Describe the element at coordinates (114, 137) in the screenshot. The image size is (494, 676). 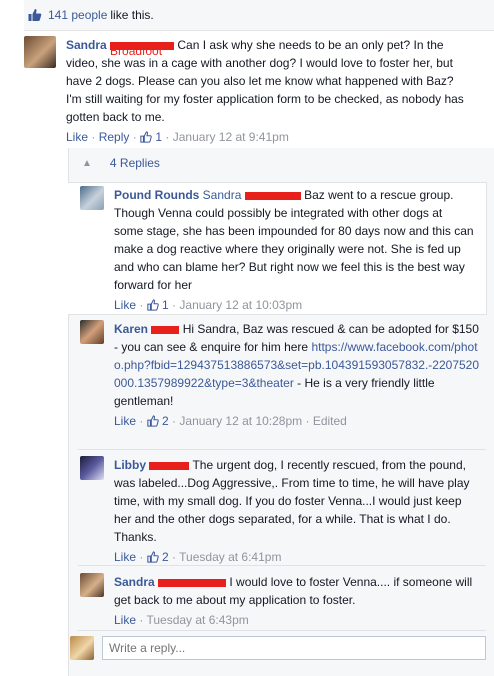
I see `reply-link: Reply` at that location.